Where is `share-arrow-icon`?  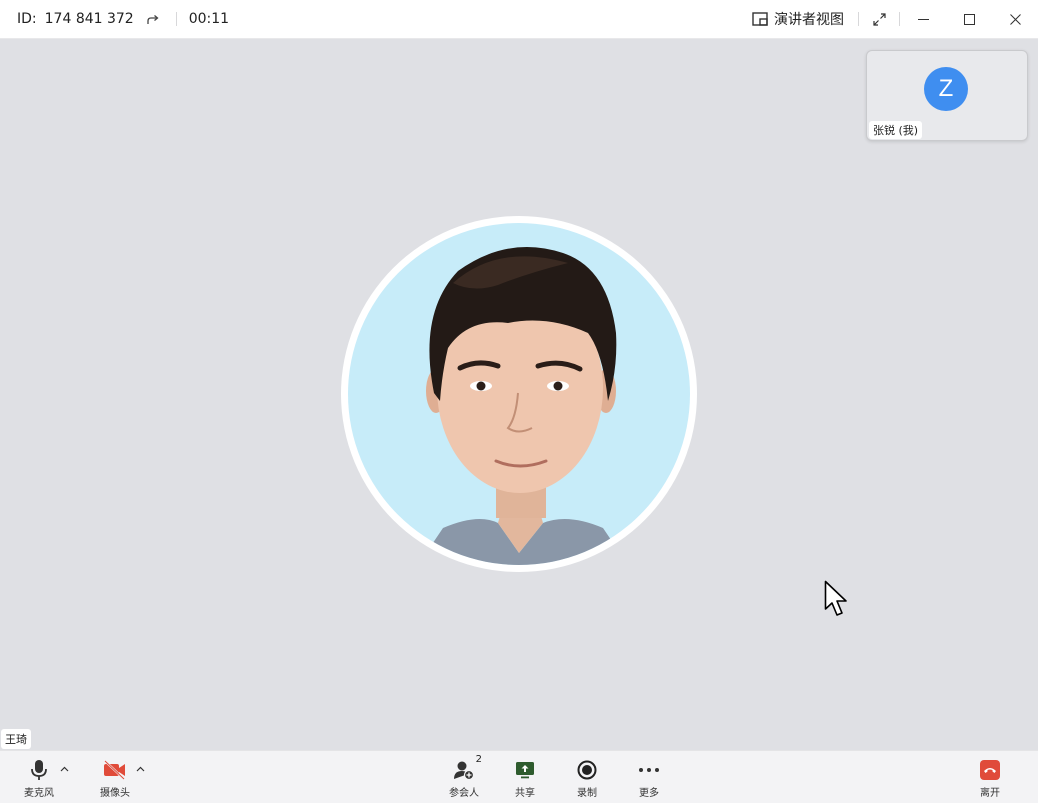 share-arrow-icon is located at coordinates (153, 19).